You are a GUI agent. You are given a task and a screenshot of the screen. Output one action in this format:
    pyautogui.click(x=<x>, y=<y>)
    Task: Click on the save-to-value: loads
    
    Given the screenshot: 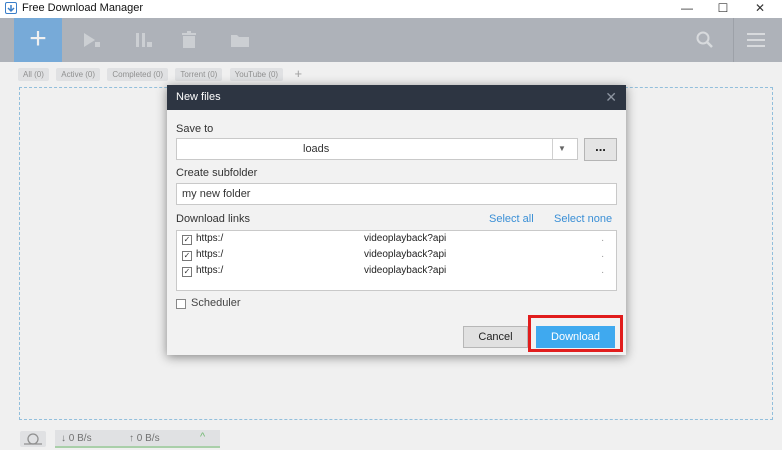 What is the action you would take?
    pyautogui.click(x=316, y=149)
    